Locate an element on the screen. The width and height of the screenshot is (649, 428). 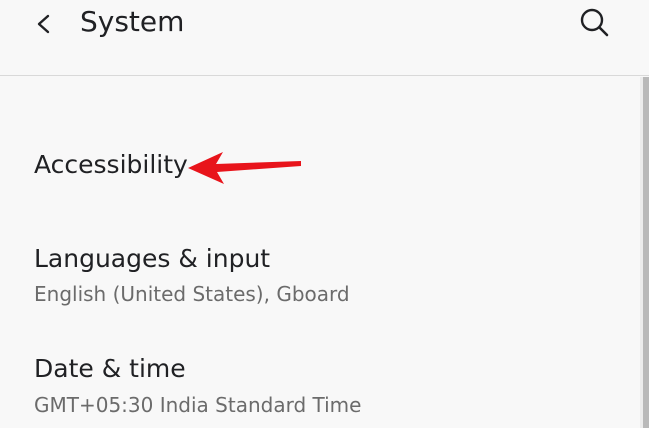
search-button is located at coordinates (594, 23).